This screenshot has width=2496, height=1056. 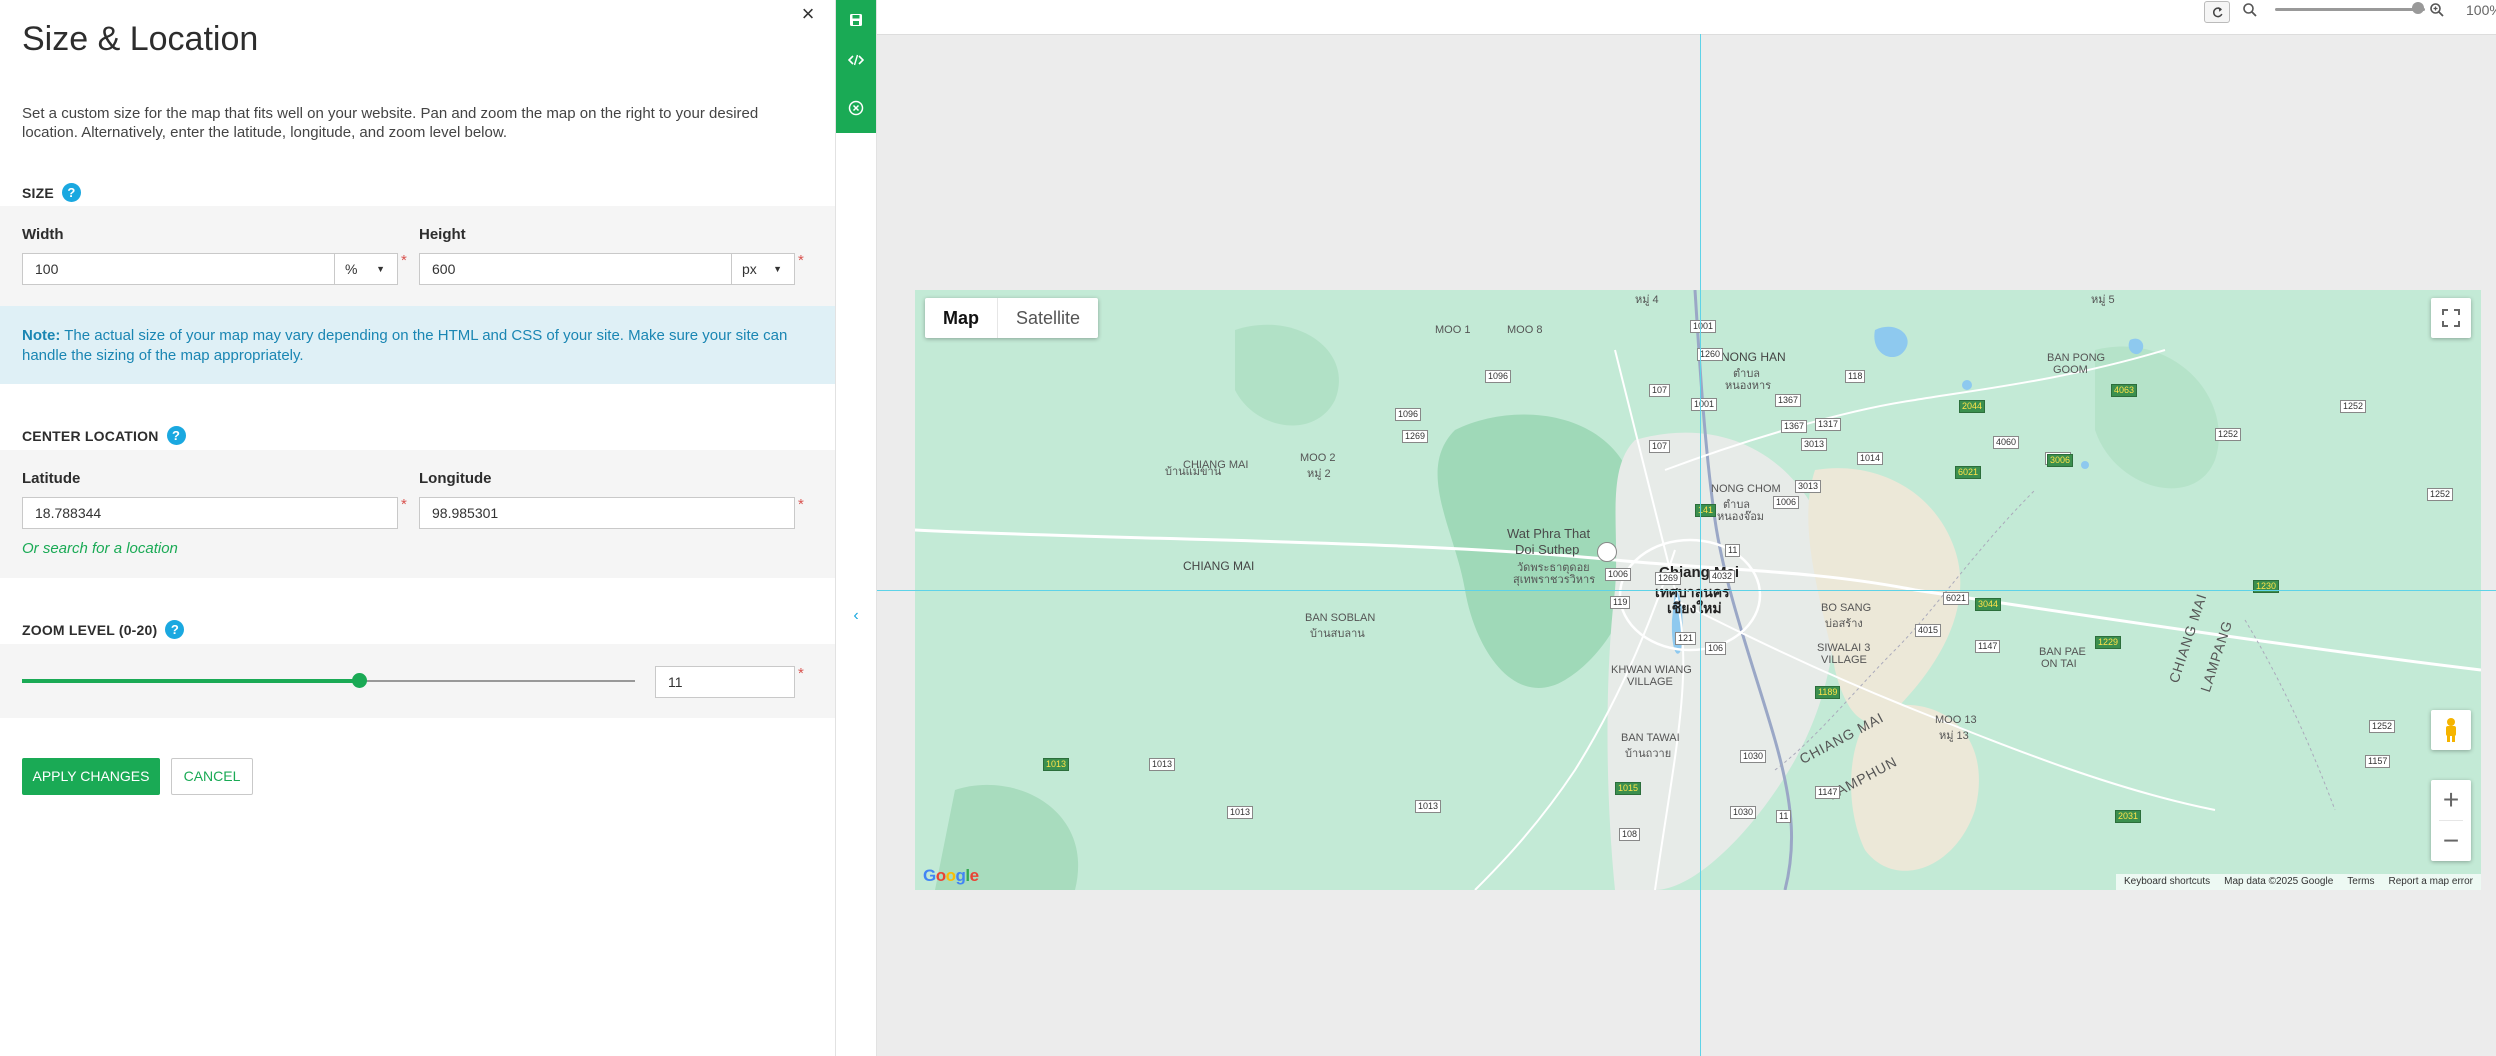 I want to click on map-data-attribution: Map data ©2025 Google, so click(x=2279, y=881).